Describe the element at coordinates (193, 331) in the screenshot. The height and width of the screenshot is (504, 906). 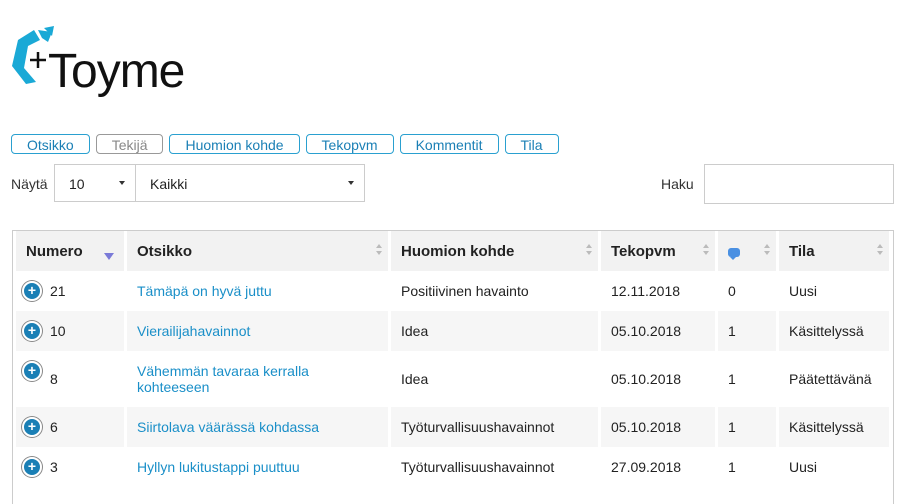
I see `row-title-link: Vierailijahavainnot` at that location.